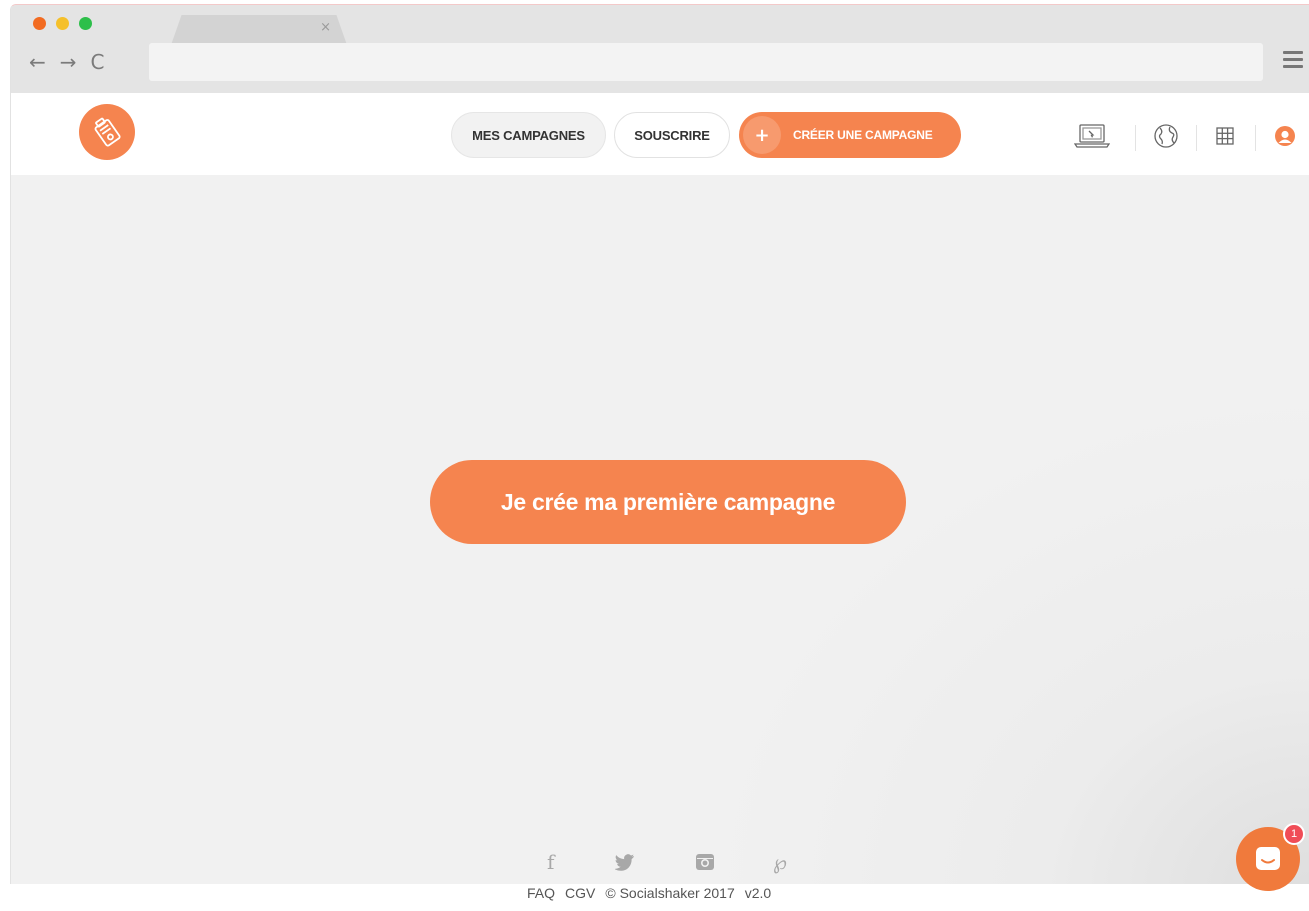 This screenshot has height=911, width=1309. Describe the element at coordinates (1166, 136) in the screenshot. I see `globe-icon` at that location.